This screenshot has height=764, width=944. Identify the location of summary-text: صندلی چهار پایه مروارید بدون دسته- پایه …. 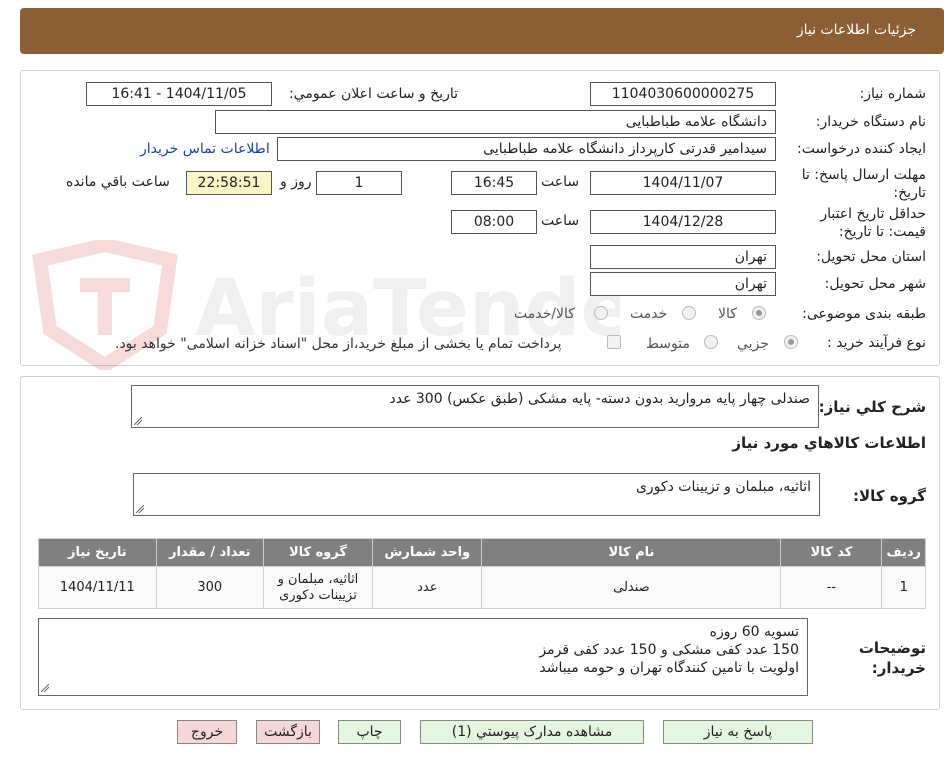
(600, 399).